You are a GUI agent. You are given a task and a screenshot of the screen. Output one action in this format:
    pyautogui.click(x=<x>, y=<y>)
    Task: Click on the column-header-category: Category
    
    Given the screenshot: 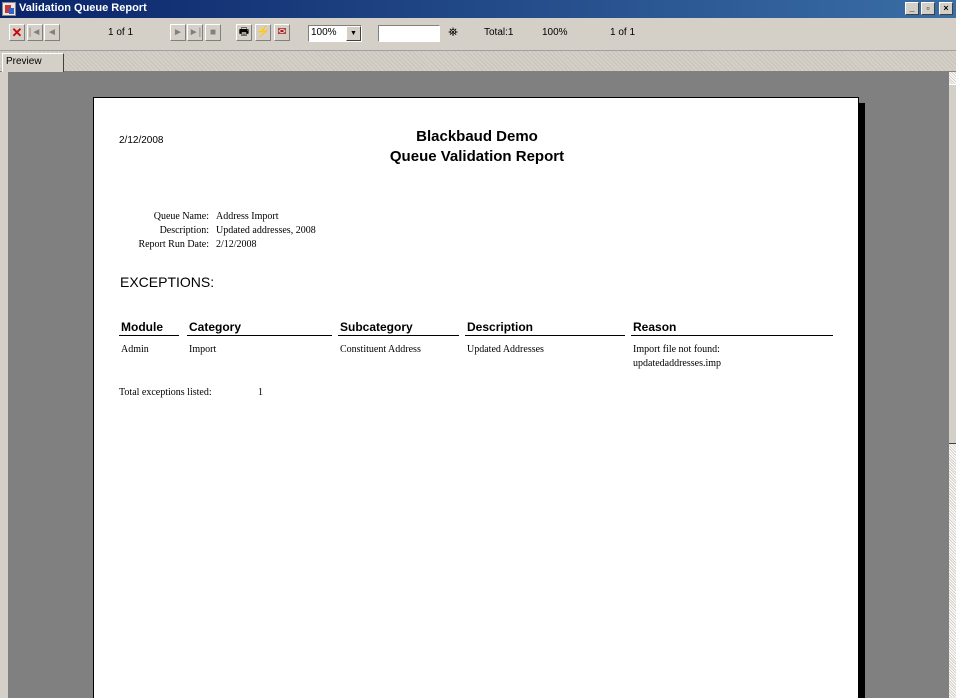 What is the action you would take?
    pyautogui.click(x=215, y=327)
    